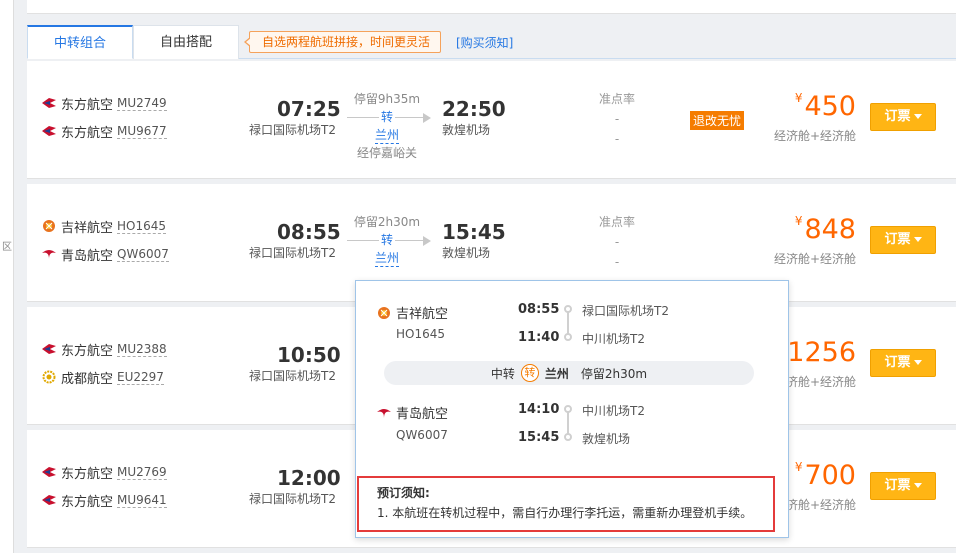 The image size is (956, 553). What do you see at coordinates (387, 99) in the screenshot?
I see `stop-duration: 停留9h35m` at bounding box center [387, 99].